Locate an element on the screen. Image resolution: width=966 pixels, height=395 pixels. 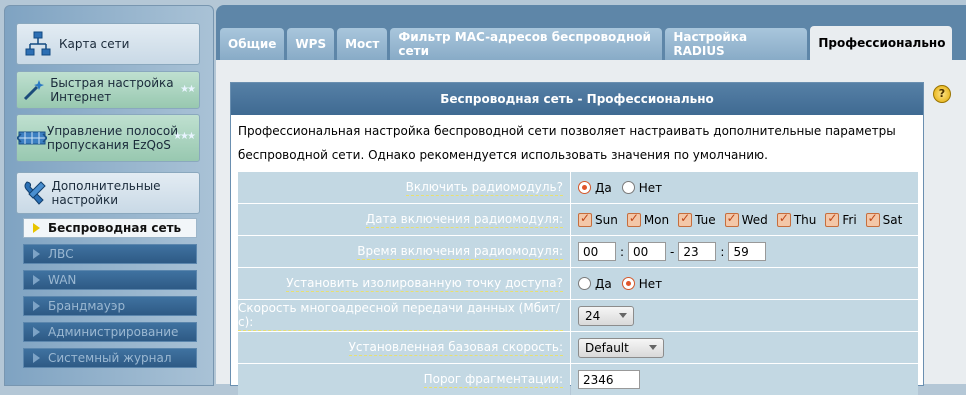
checkbox-label: Tue is located at coordinates (705, 219).